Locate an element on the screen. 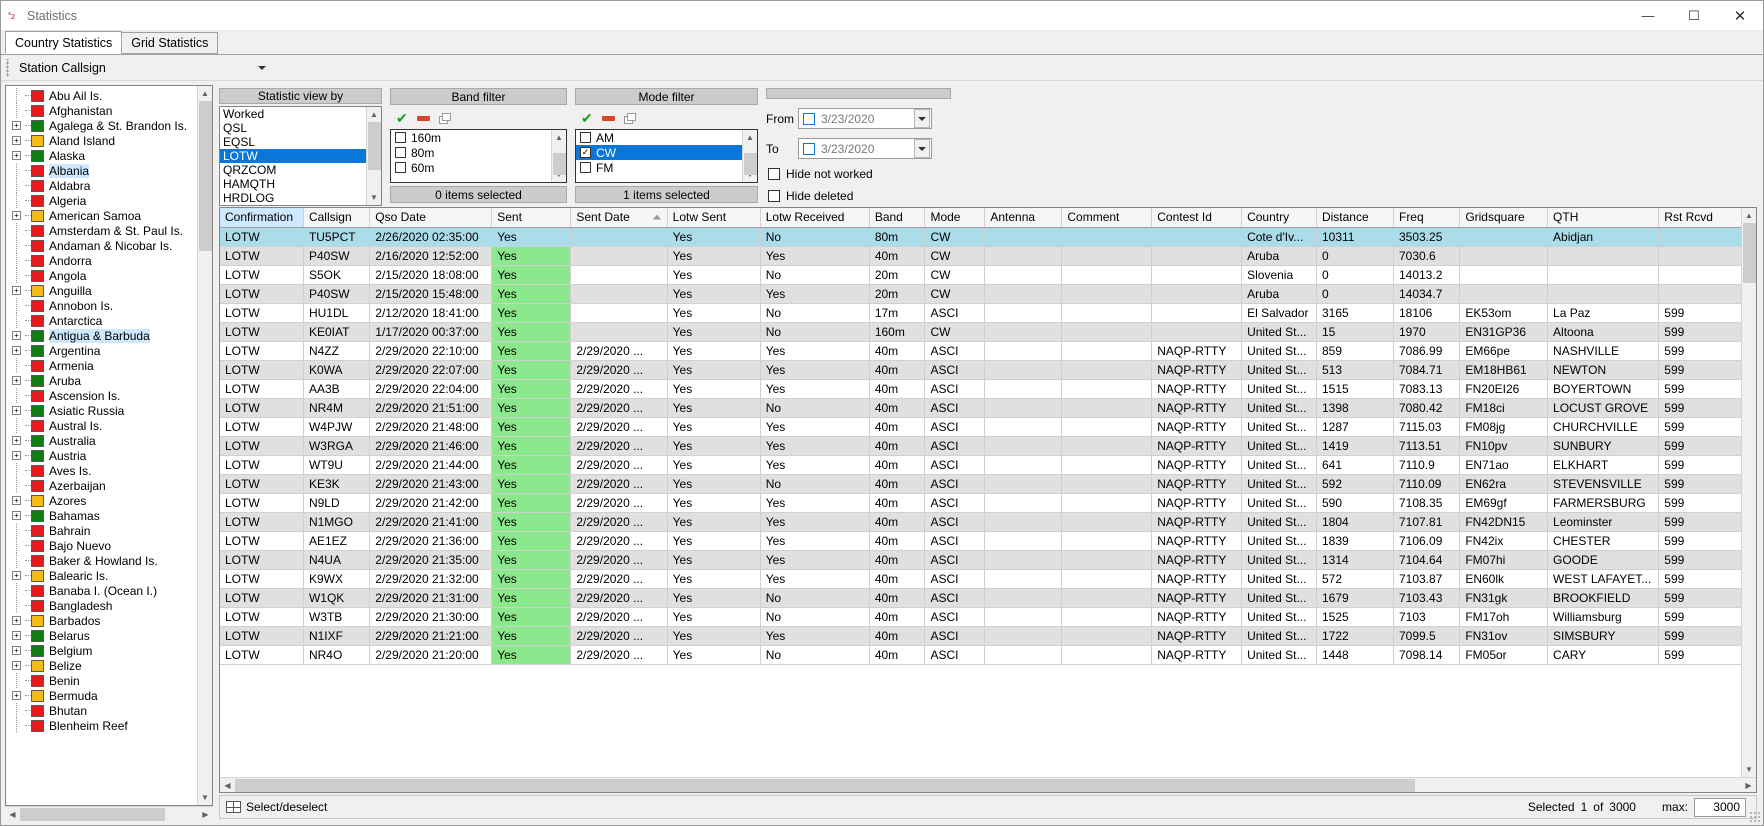 The width and height of the screenshot is (1764, 826). statistic-view-items: Worked QSL EQSL LOTW QRZCOM HAMQTH HRDLOG is located at coordinates (293, 156).